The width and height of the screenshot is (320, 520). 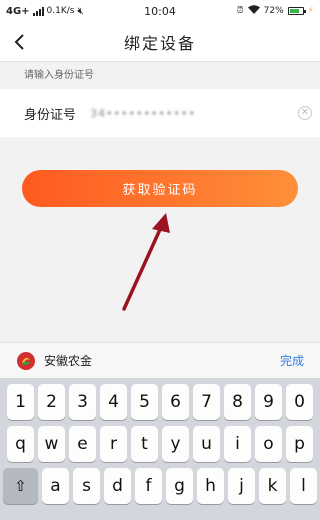 What do you see at coordinates (303, 486) in the screenshot?
I see `key-l: l` at bounding box center [303, 486].